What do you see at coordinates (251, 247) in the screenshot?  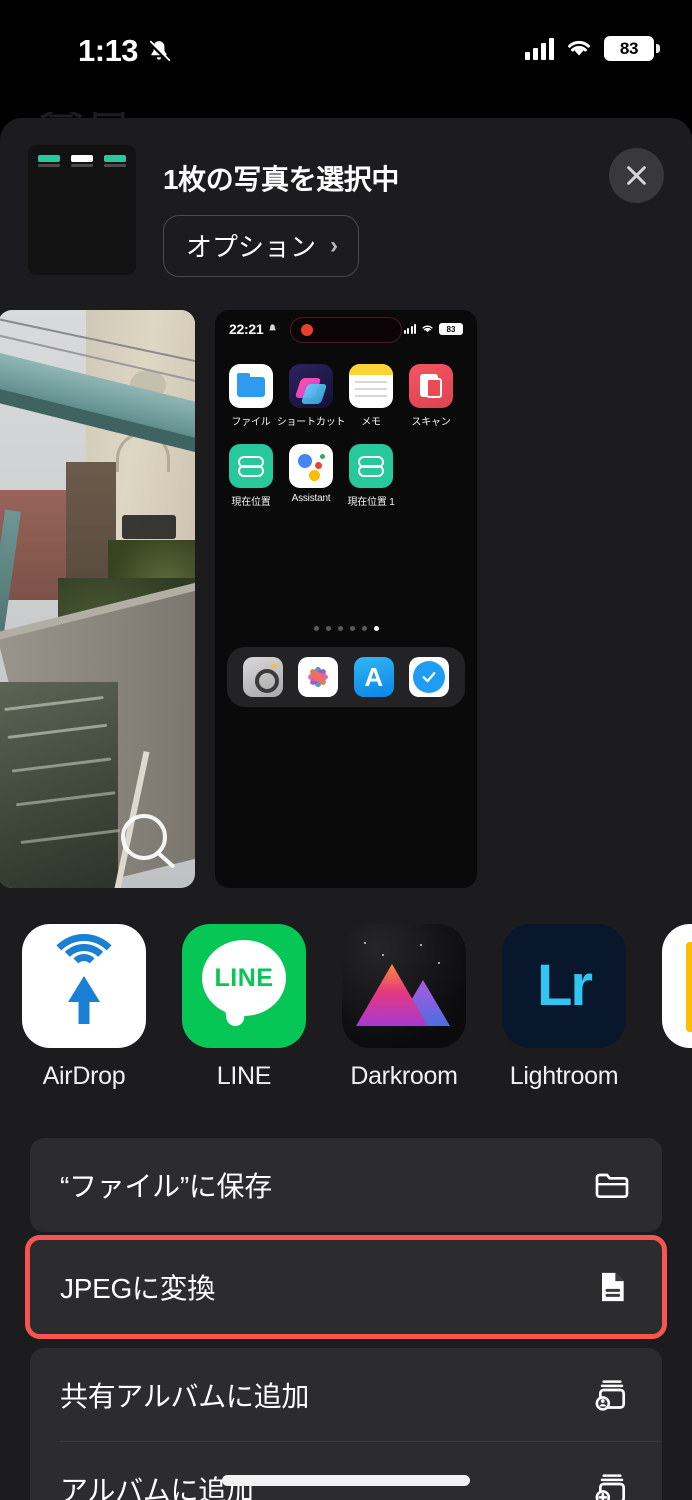 I see `options-button-label: オプション` at bounding box center [251, 247].